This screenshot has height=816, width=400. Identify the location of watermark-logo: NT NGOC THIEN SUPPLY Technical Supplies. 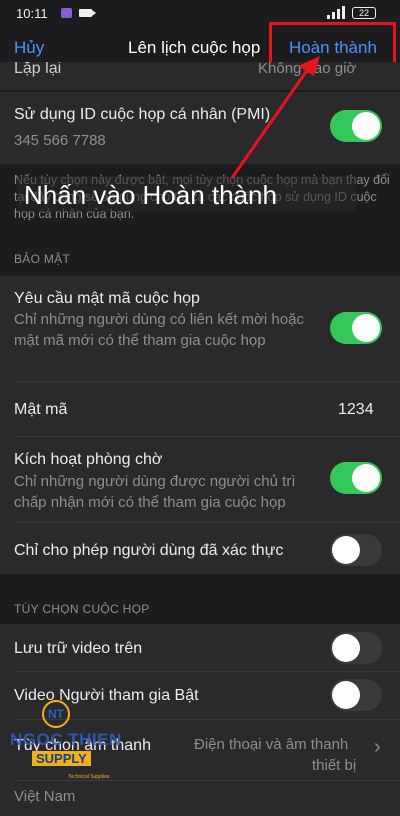
(65, 740).